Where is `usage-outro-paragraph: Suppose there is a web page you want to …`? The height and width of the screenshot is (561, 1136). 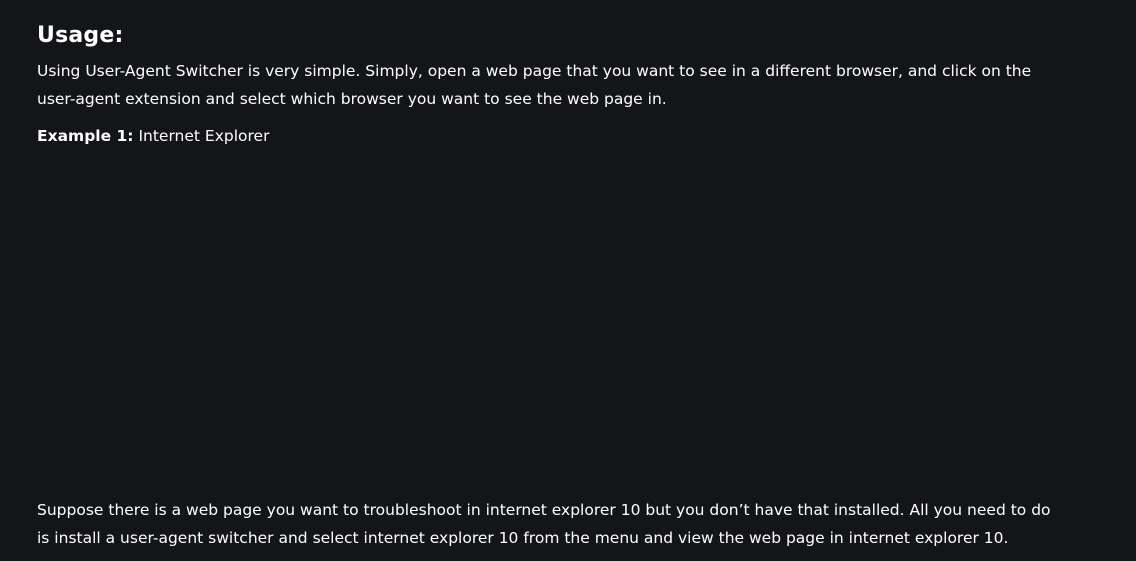
usage-outro-paragraph: Suppose there is a web page you want to … is located at coordinates (544, 524).